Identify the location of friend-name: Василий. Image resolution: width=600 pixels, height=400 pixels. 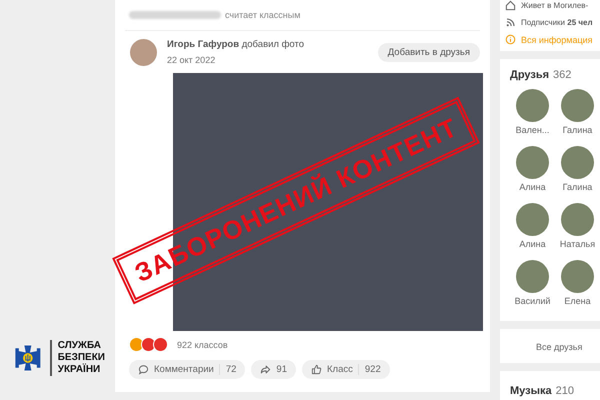
(532, 301).